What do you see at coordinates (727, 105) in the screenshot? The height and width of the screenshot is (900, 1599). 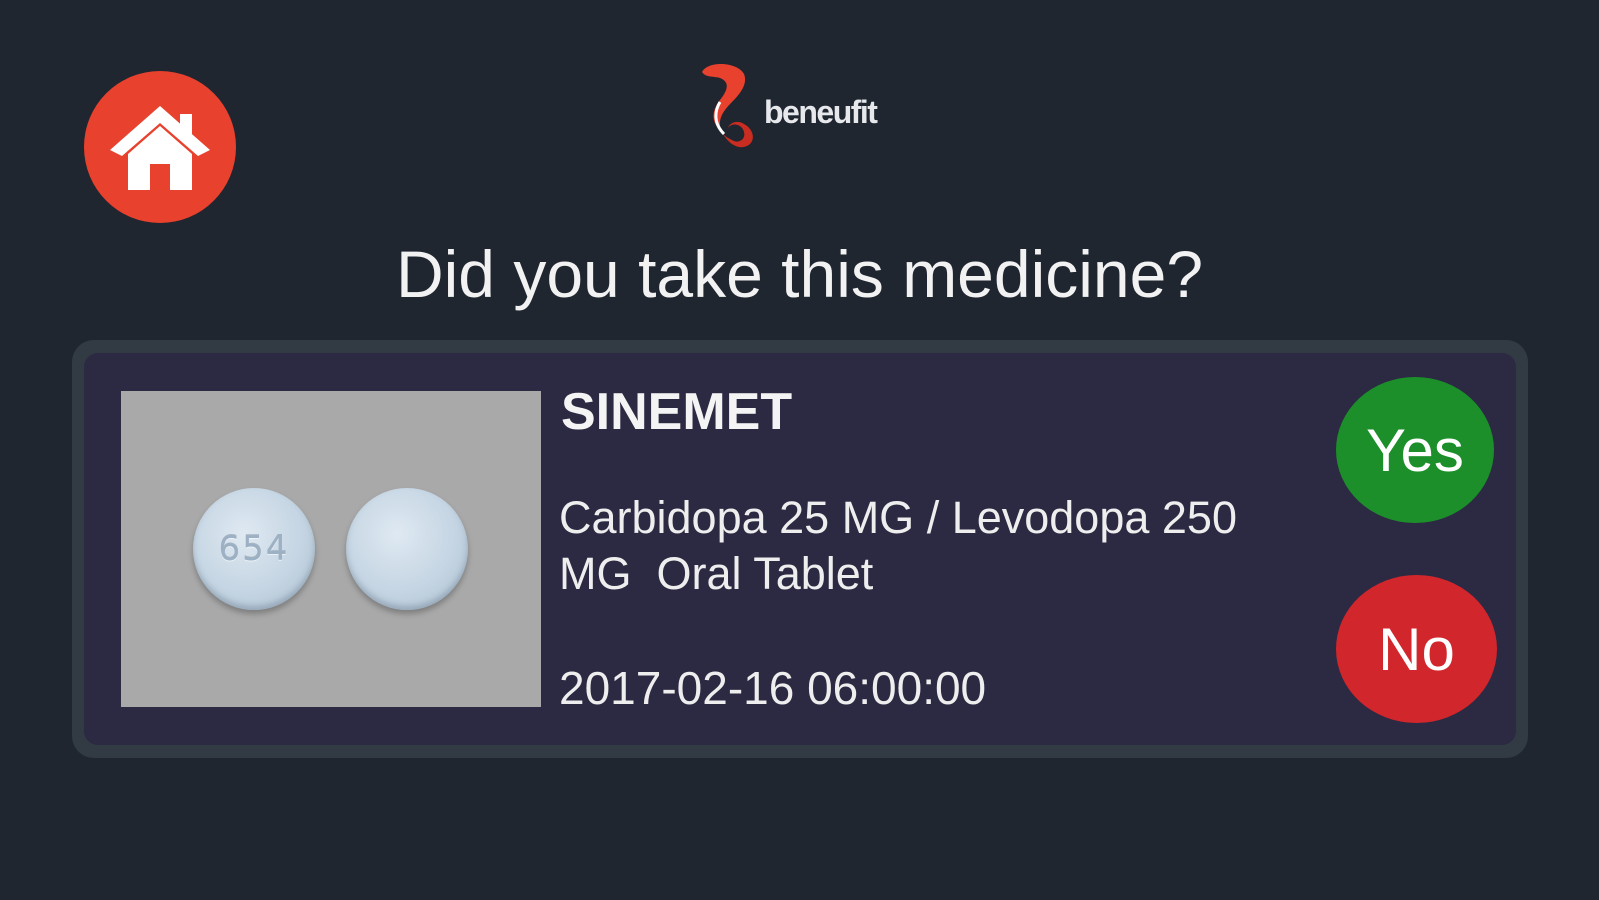 I see `beneufit-logo-mark` at bounding box center [727, 105].